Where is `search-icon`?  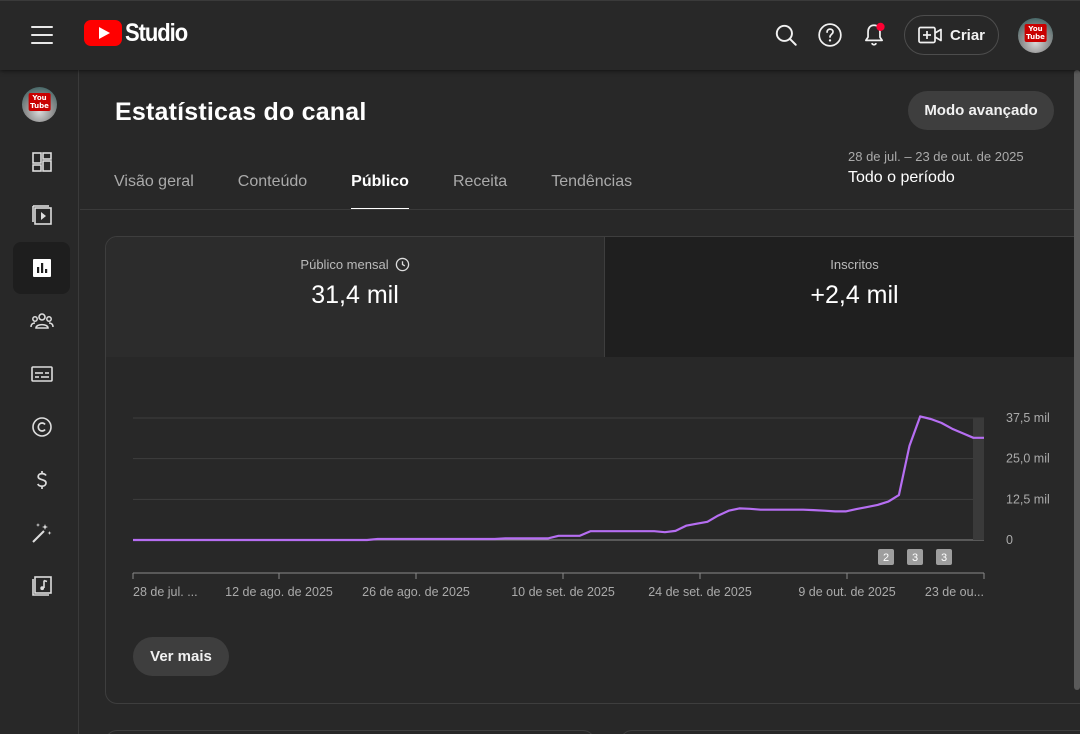 search-icon is located at coordinates (786, 35).